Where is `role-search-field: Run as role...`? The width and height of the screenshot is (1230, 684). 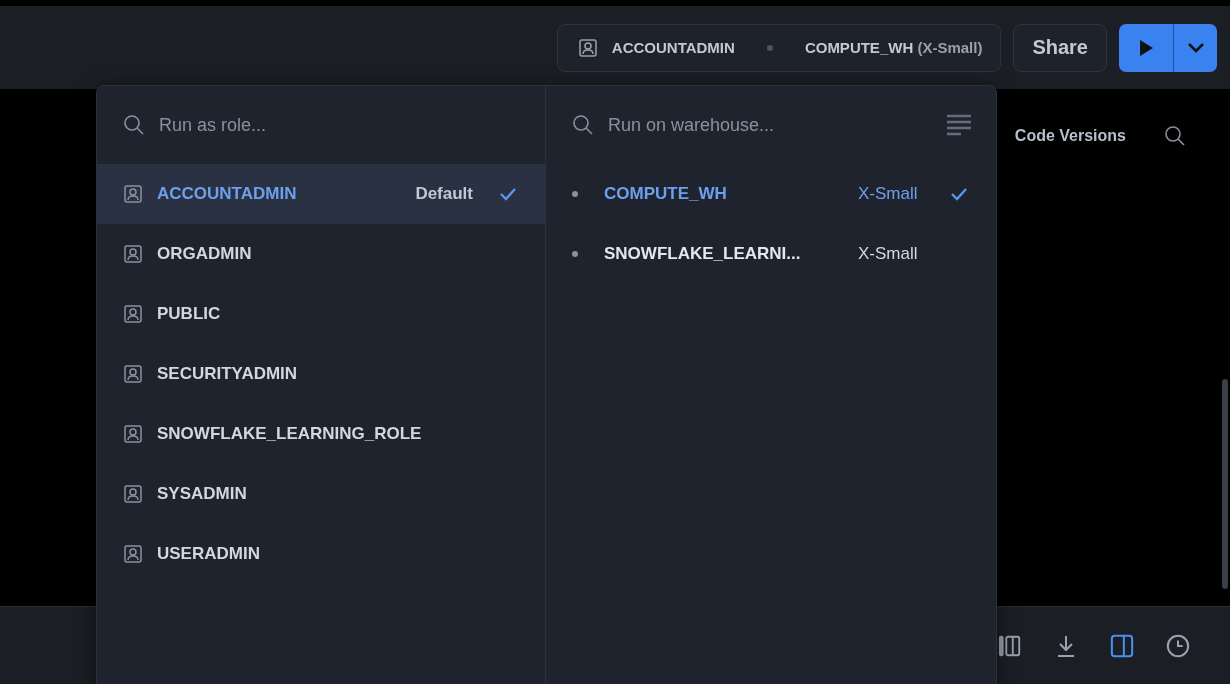
role-search-field: Run as role... is located at coordinates (339, 125).